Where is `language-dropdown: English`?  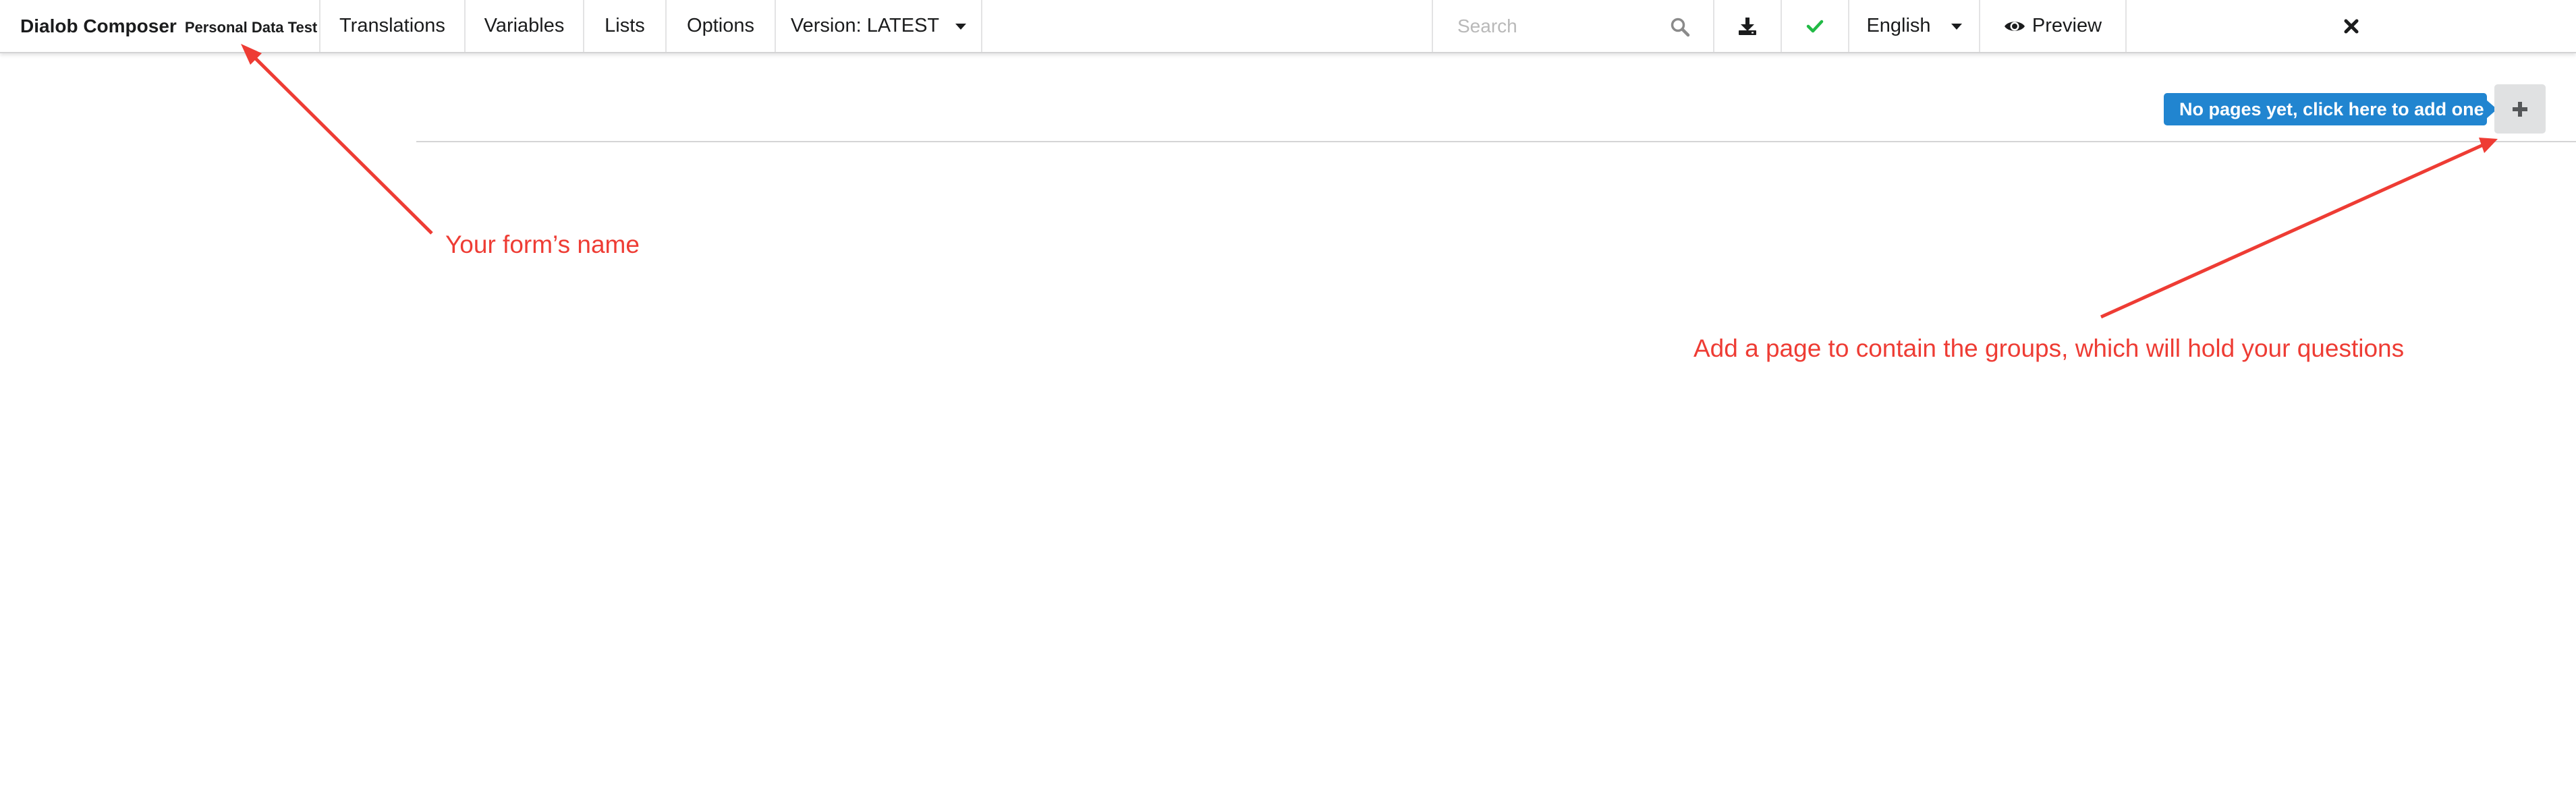
language-dropdown: English is located at coordinates (1914, 26).